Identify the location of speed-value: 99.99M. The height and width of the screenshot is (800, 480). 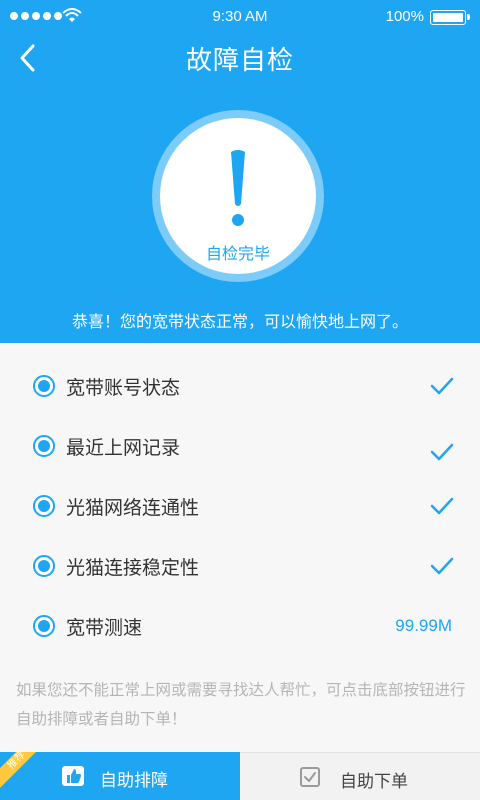
(423, 625).